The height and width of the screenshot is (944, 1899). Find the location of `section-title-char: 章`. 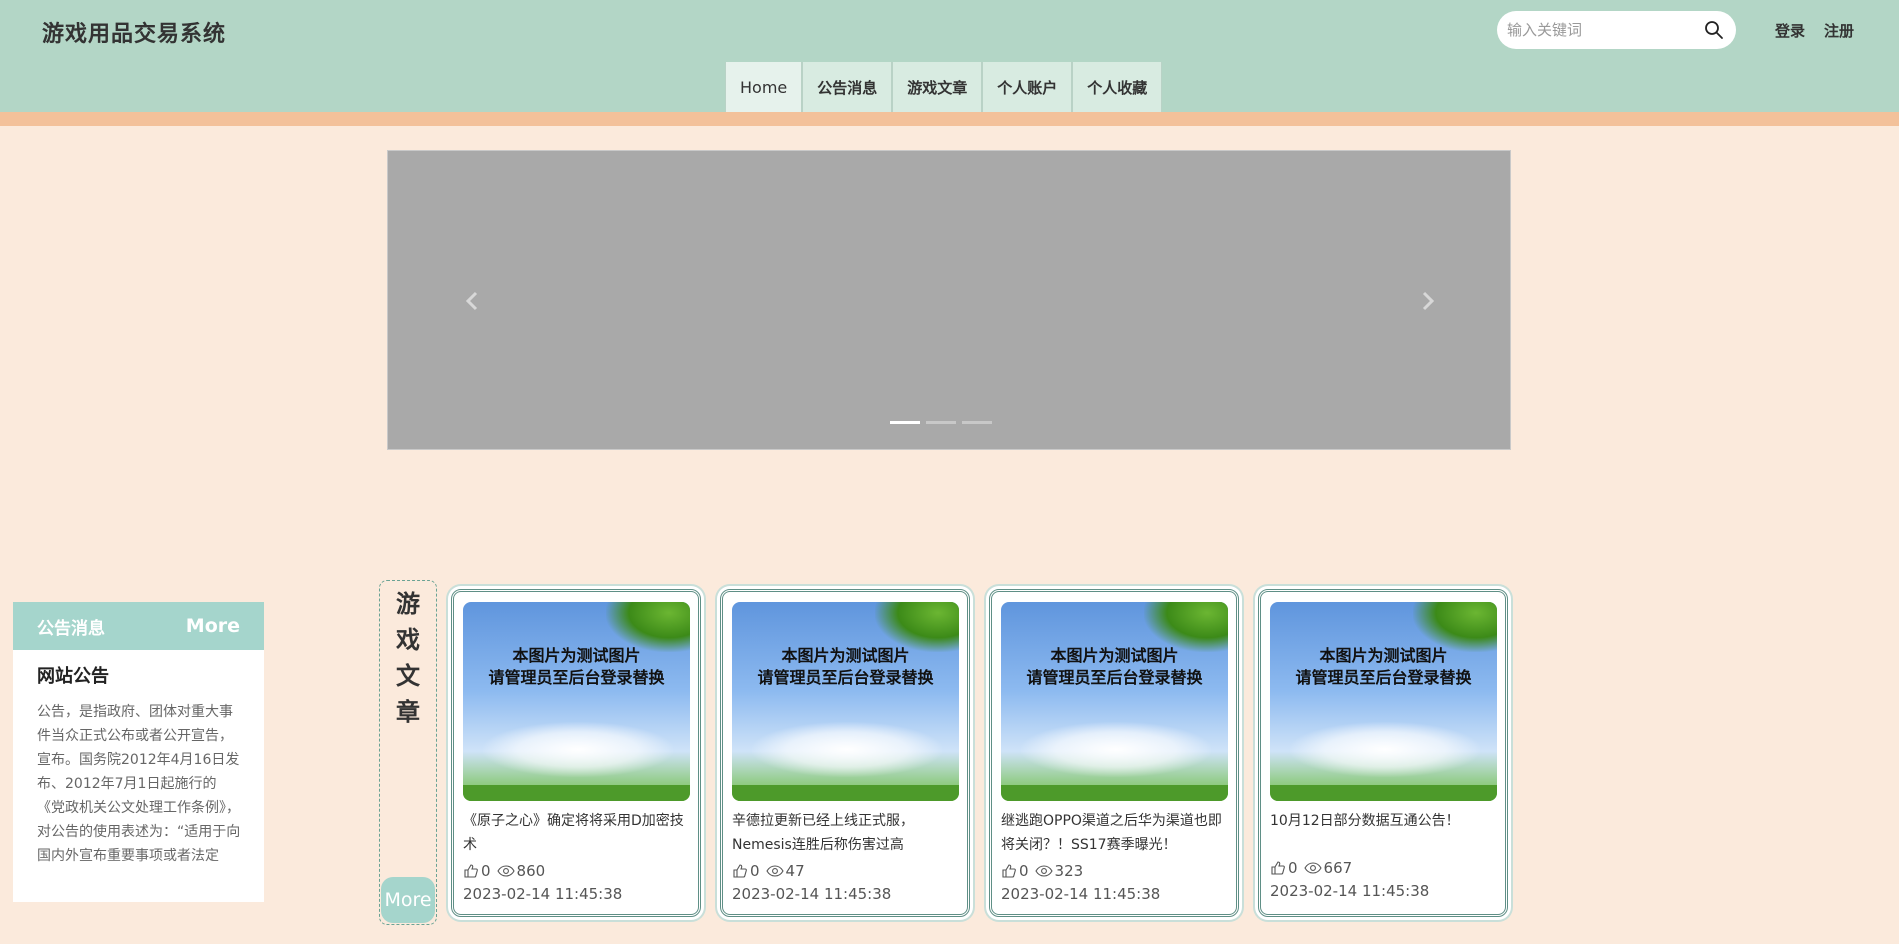

section-title-char: 章 is located at coordinates (408, 712).